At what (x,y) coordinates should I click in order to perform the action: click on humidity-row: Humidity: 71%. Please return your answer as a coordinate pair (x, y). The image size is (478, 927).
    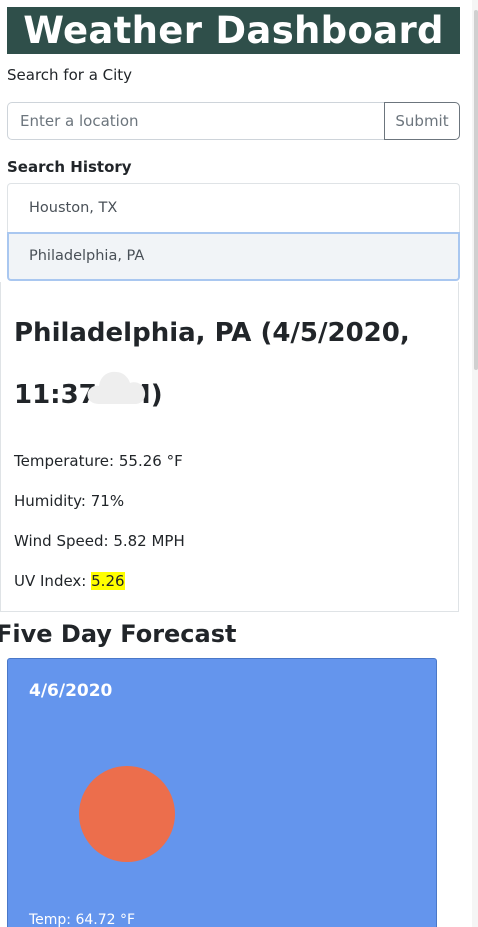
    Looking at the image, I should click on (69, 501).